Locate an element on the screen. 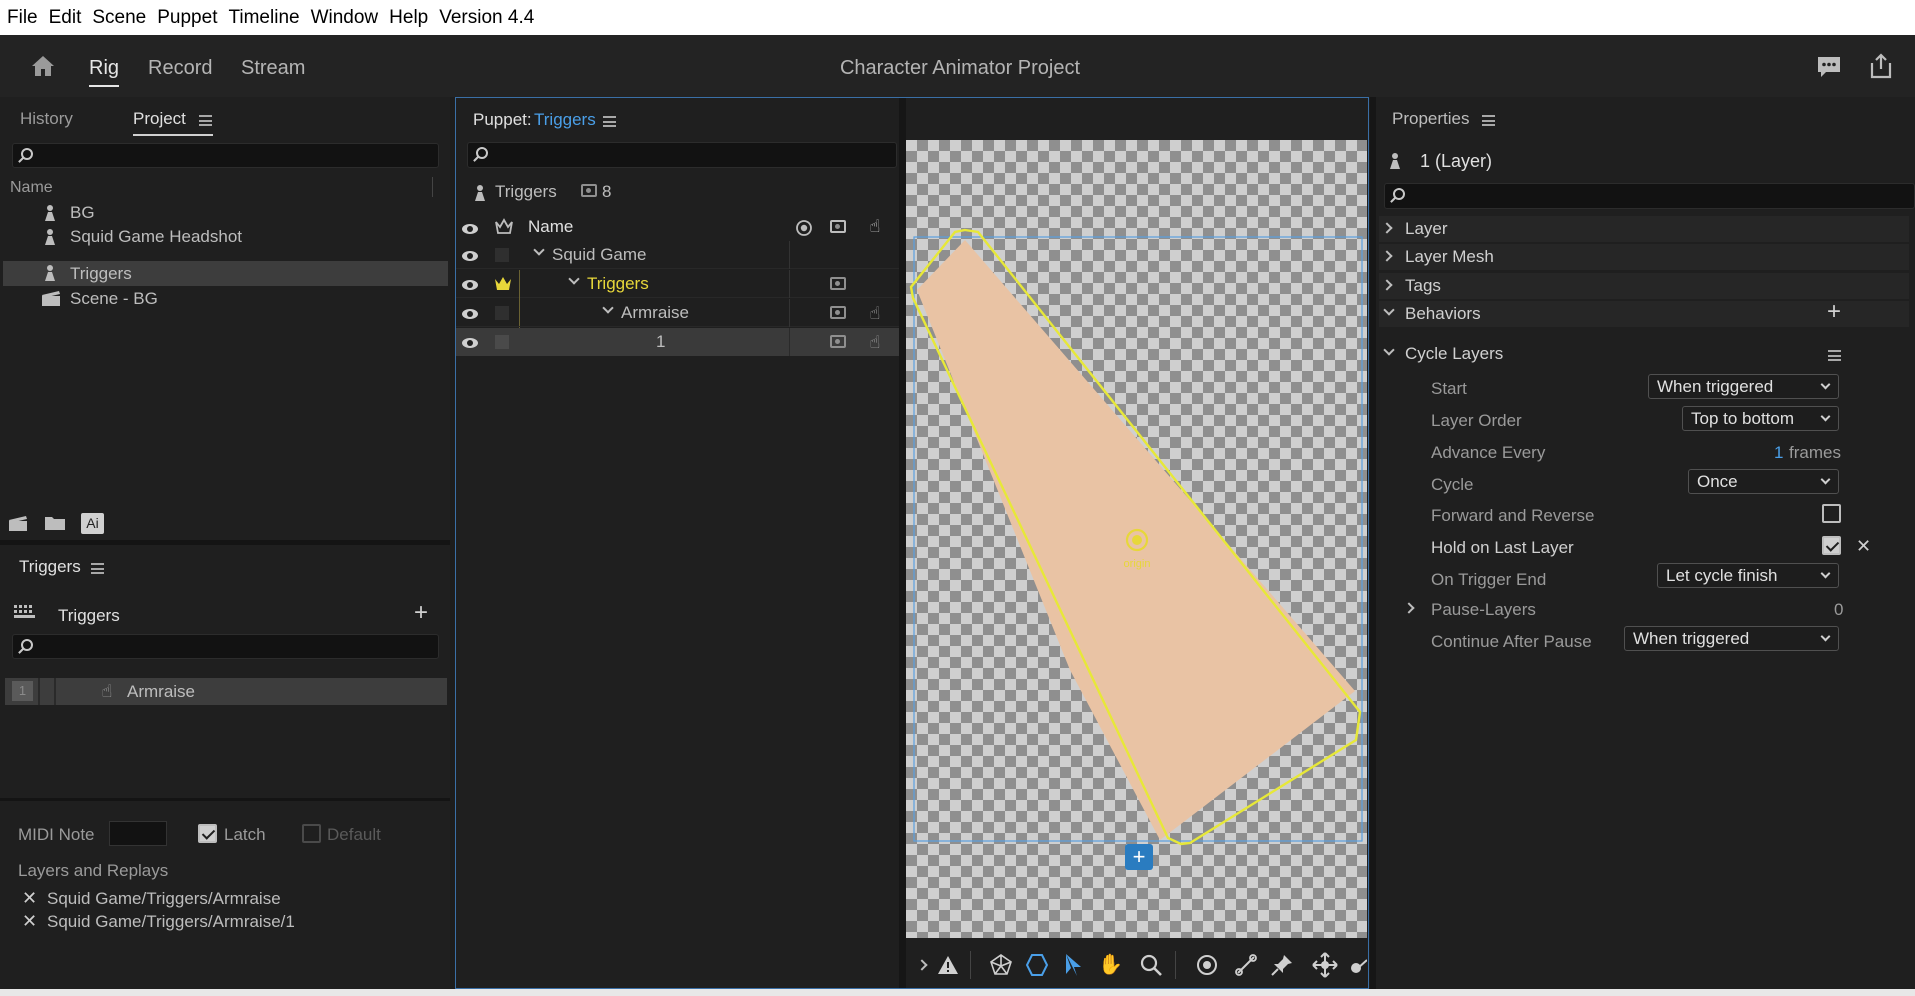 Image resolution: width=1915 pixels, height=996 pixels. section-behaviors: Behaviors + is located at coordinates (1644, 312).